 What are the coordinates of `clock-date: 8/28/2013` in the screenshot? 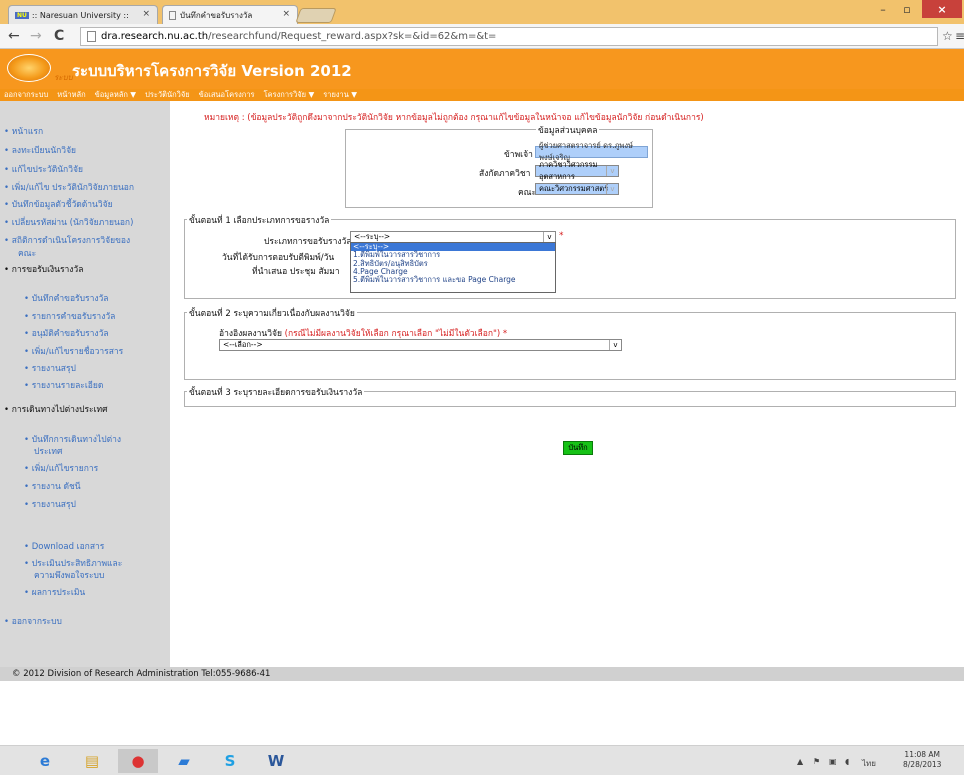 It's located at (922, 764).